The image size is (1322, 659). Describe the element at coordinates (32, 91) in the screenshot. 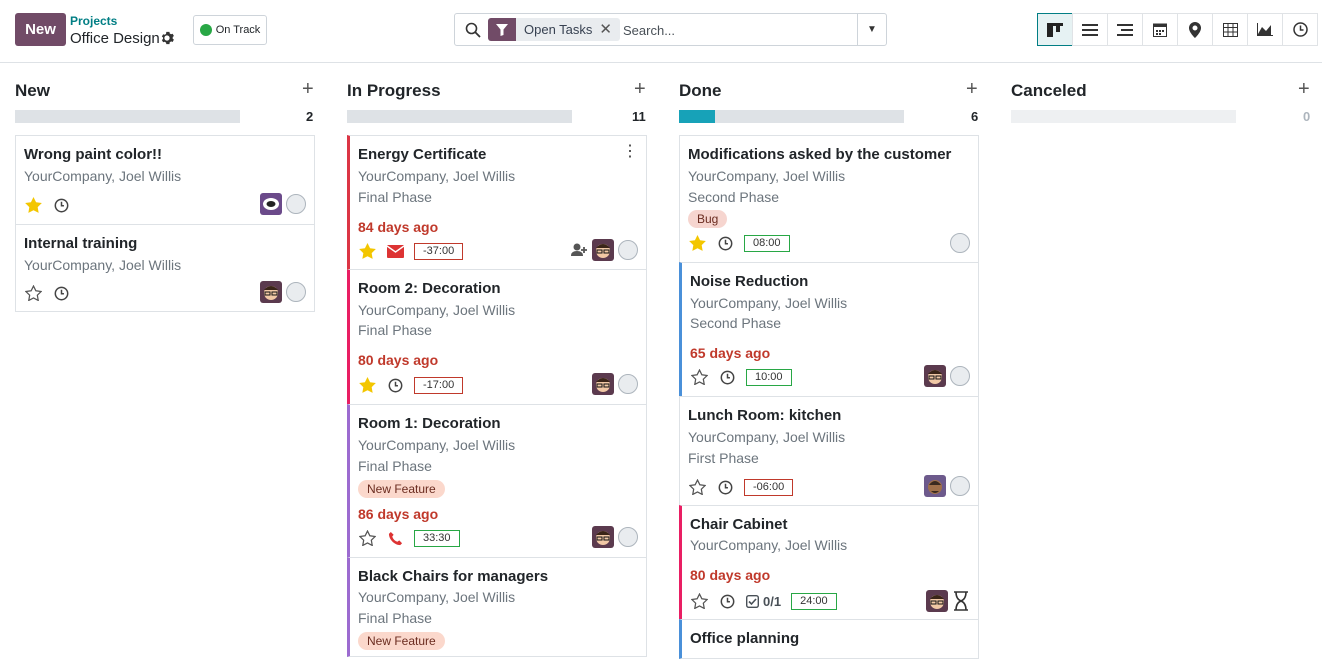

I see `column-title: New` at that location.